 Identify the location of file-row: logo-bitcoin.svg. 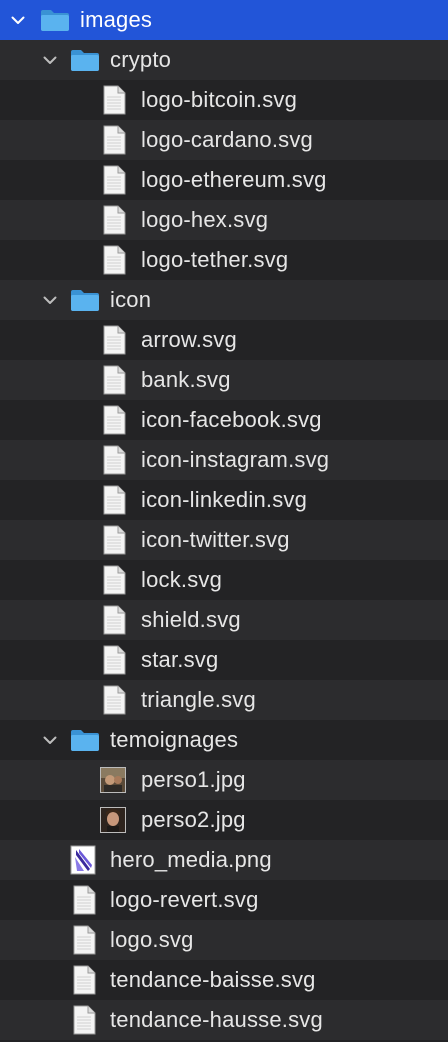
(224, 100).